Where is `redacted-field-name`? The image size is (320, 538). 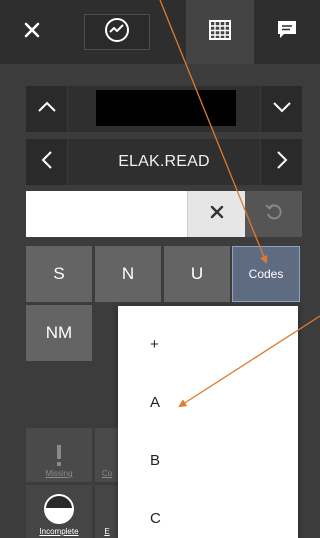
redacted-field-name is located at coordinates (166, 108).